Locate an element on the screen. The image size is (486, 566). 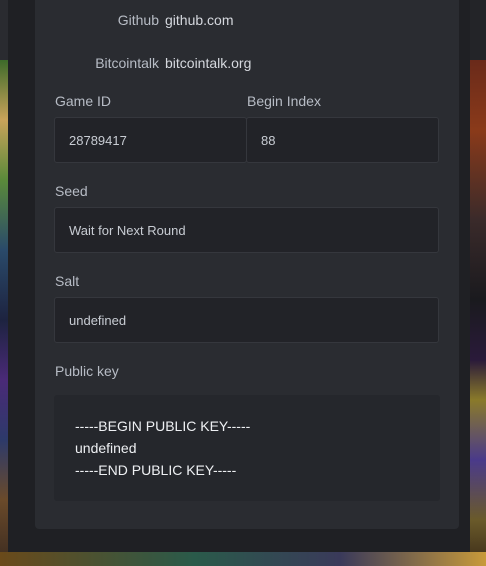
github-label: Github is located at coordinates (138, 20).